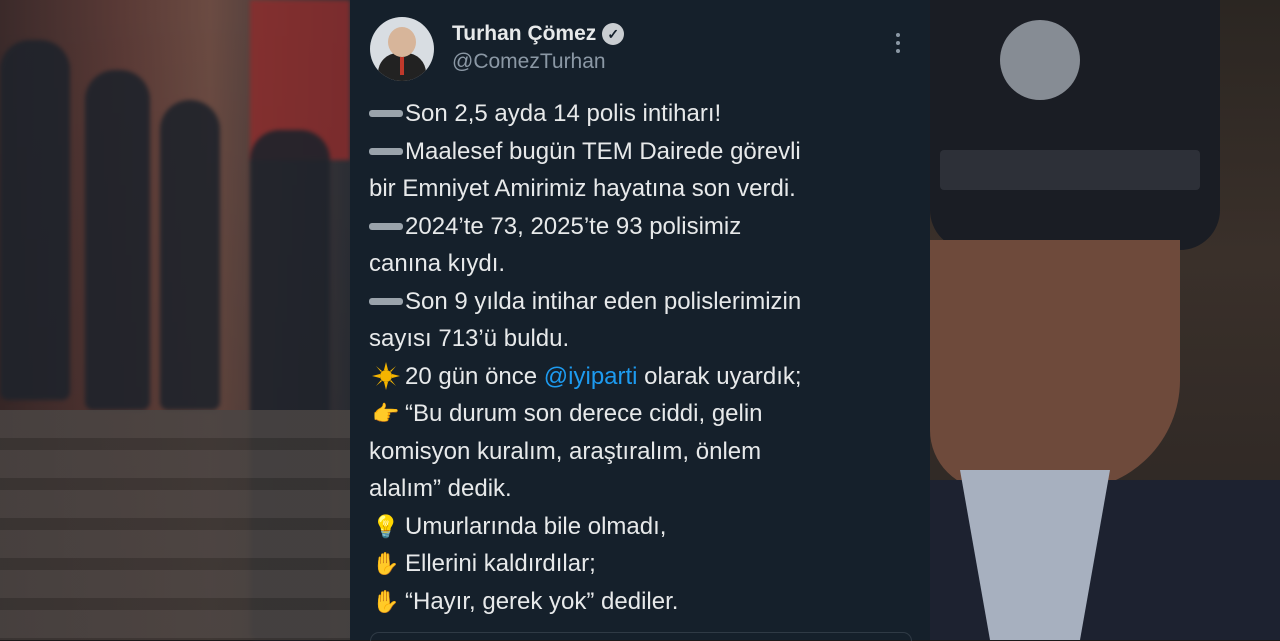 Image resolution: width=1280 pixels, height=641 pixels. Describe the element at coordinates (643, 339) in the screenshot. I see `tweet-line: sayısı 713’ü buldu.` at that location.